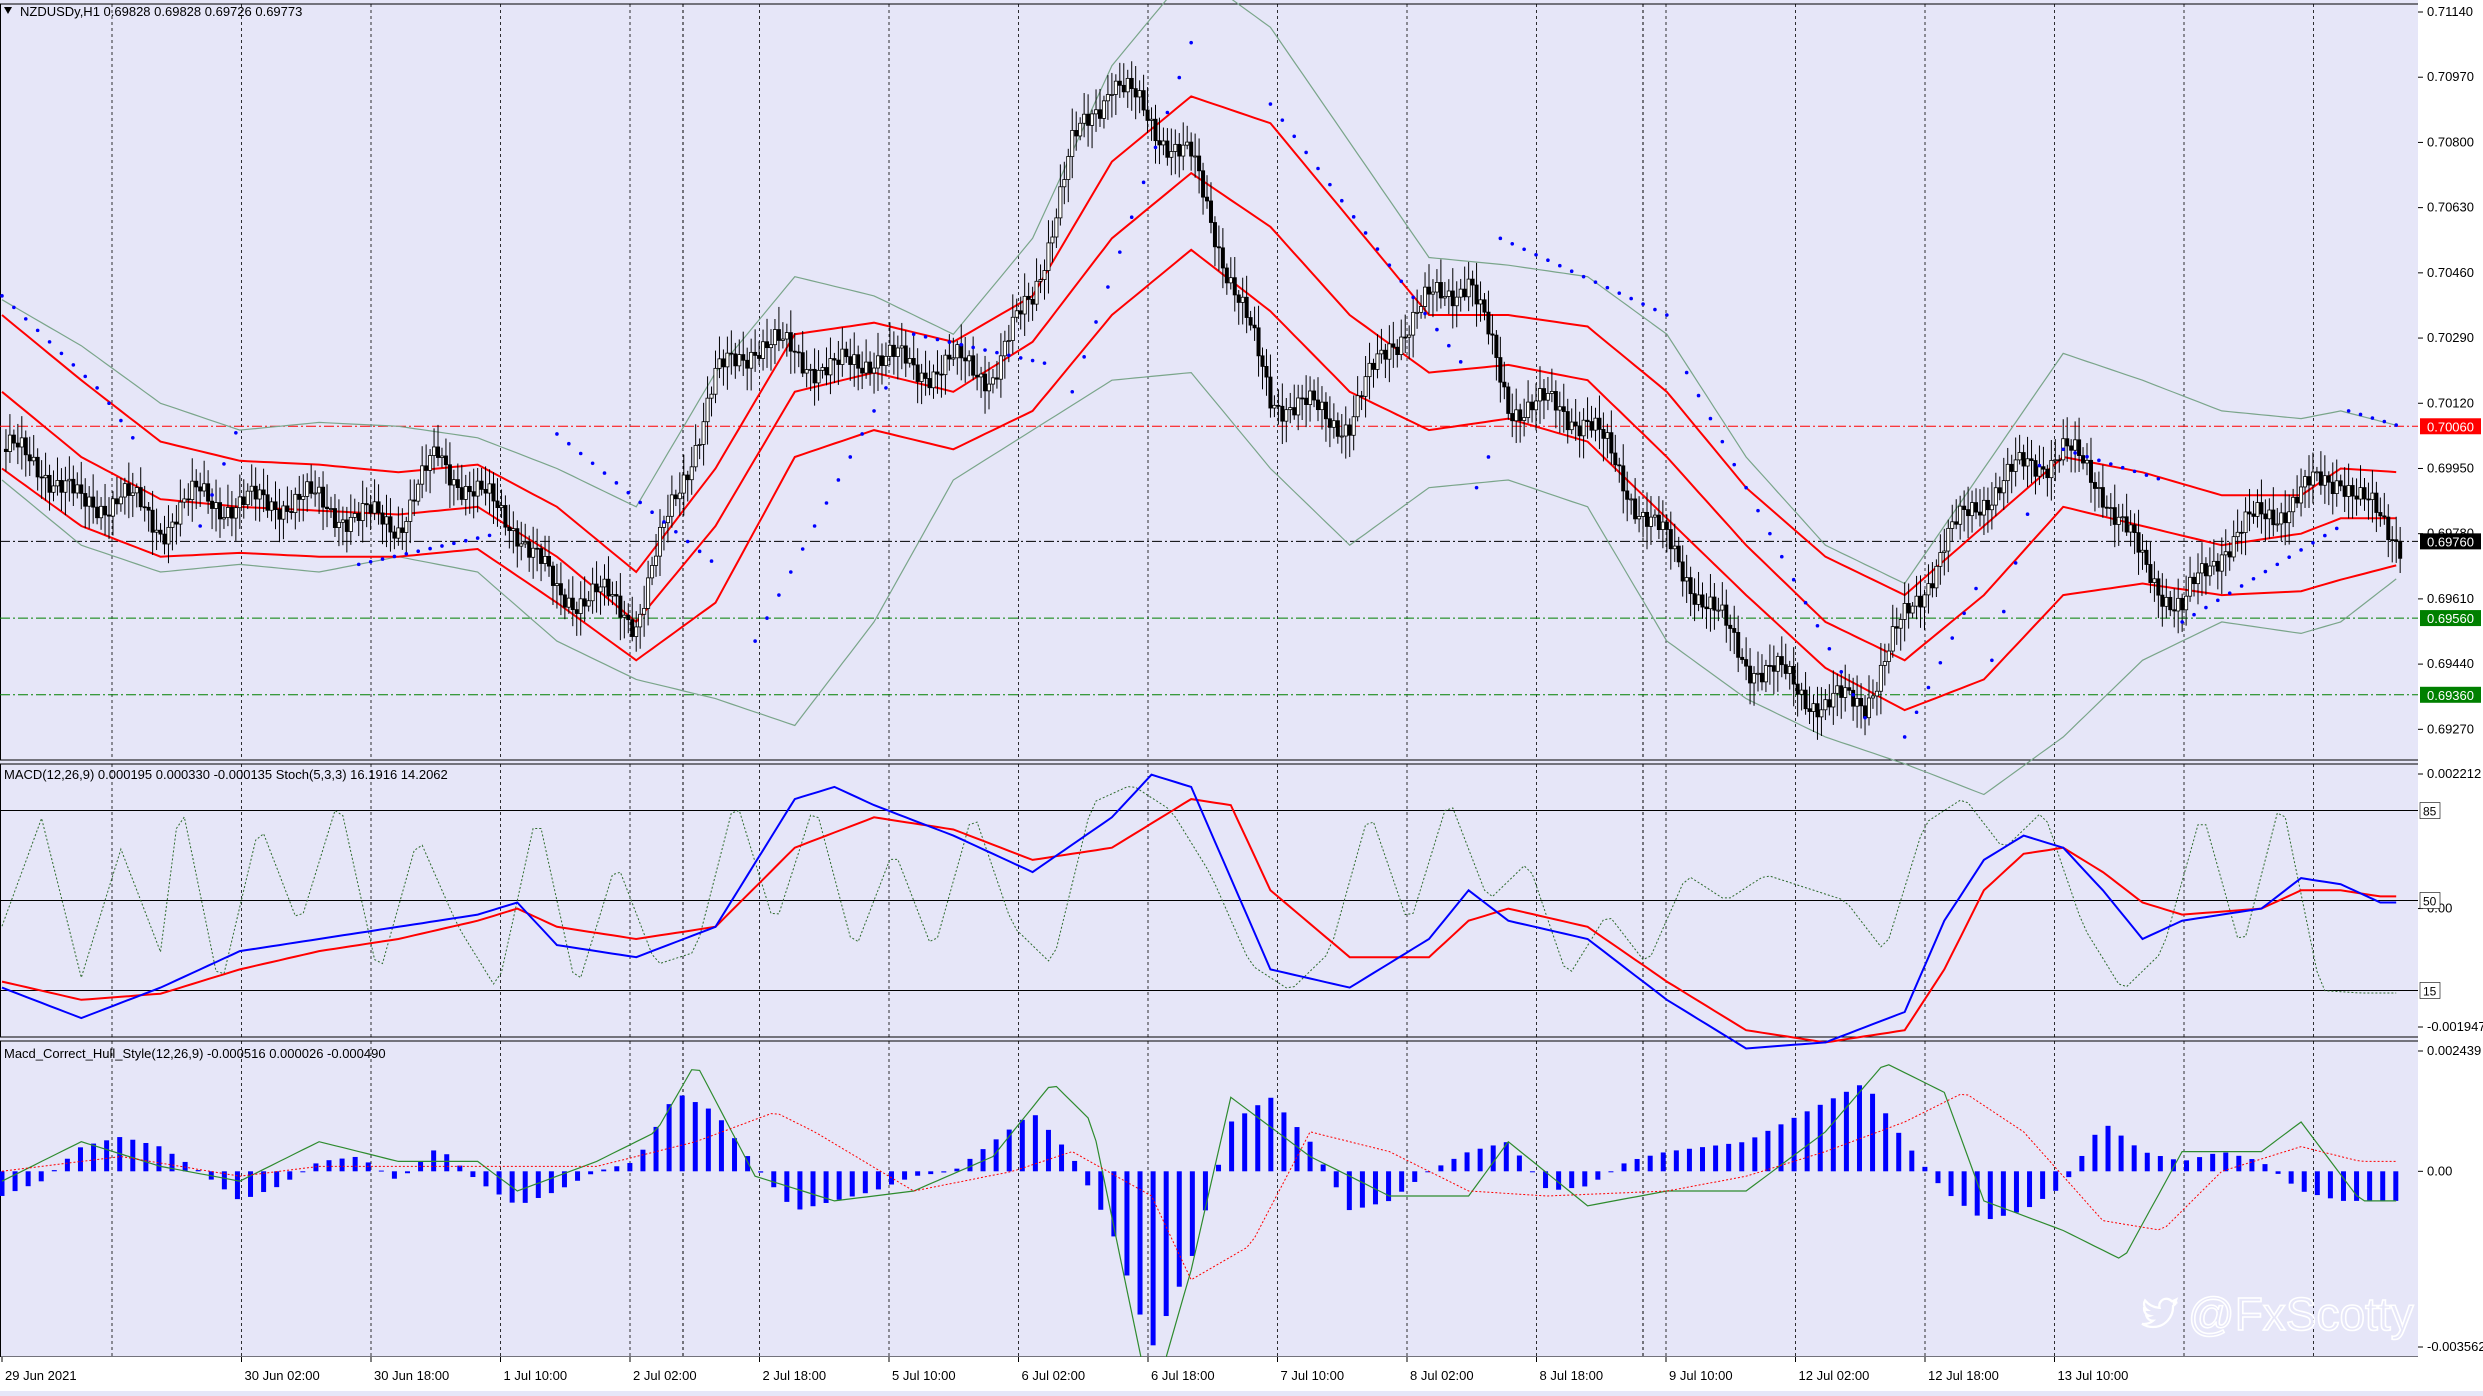 This screenshot has height=1396, width=2483. What do you see at coordinates (2093, 1375) in the screenshot?
I see `time-tick-label: 13 Jul 10:00` at bounding box center [2093, 1375].